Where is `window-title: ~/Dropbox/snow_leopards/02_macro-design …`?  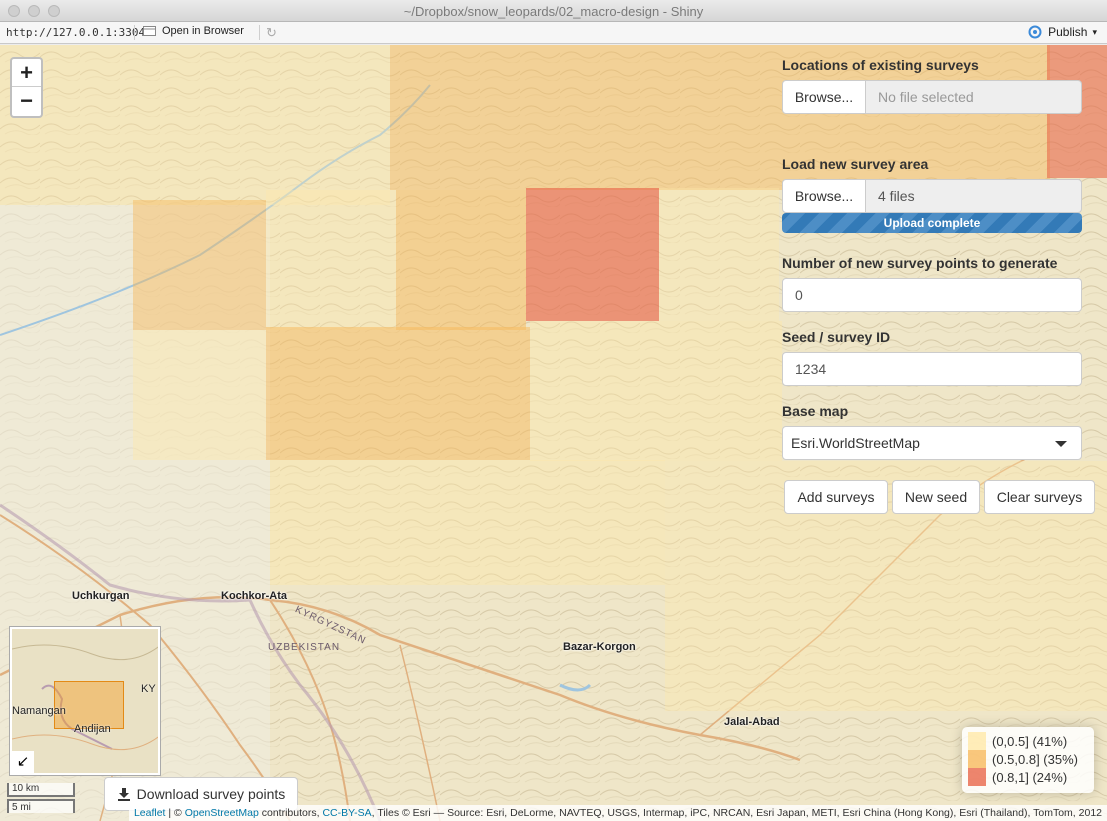 window-title: ~/Dropbox/snow_leopards/02_macro-design … is located at coordinates (553, 11).